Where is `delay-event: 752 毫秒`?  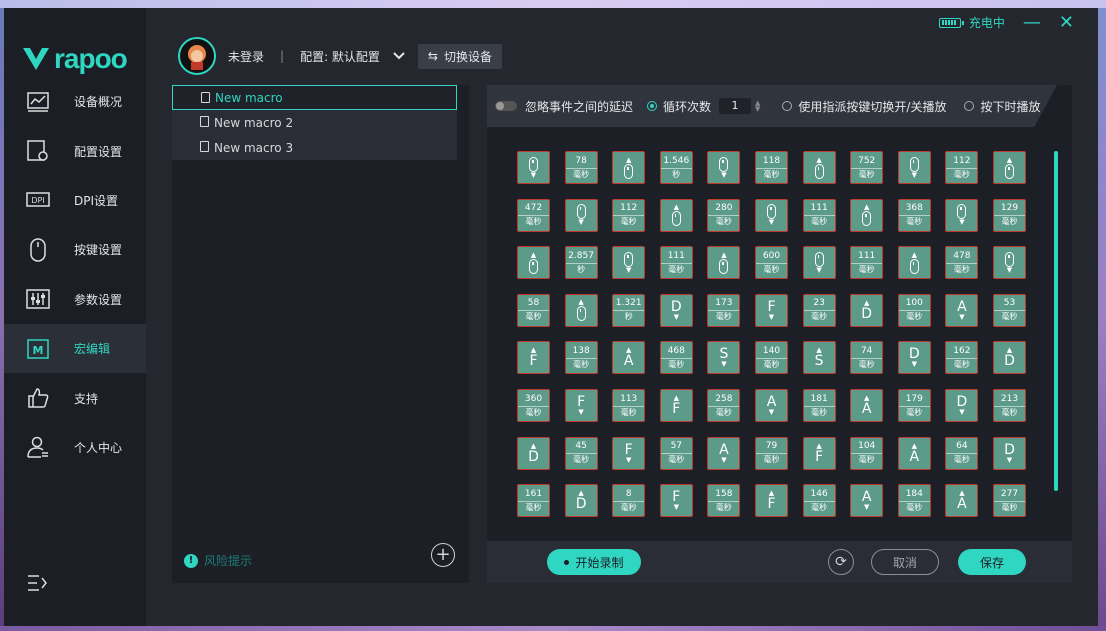
delay-event: 752 毫秒 is located at coordinates (867, 167).